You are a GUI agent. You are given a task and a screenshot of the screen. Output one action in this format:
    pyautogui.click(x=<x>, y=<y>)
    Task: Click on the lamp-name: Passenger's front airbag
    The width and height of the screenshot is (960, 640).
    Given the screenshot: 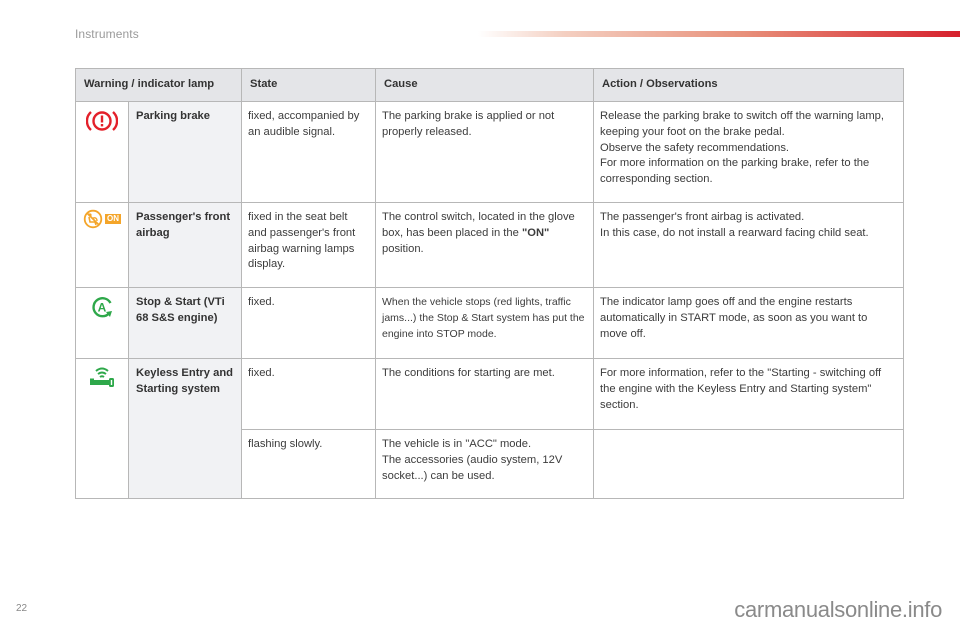 What is the action you would take?
    pyautogui.click(x=185, y=245)
    